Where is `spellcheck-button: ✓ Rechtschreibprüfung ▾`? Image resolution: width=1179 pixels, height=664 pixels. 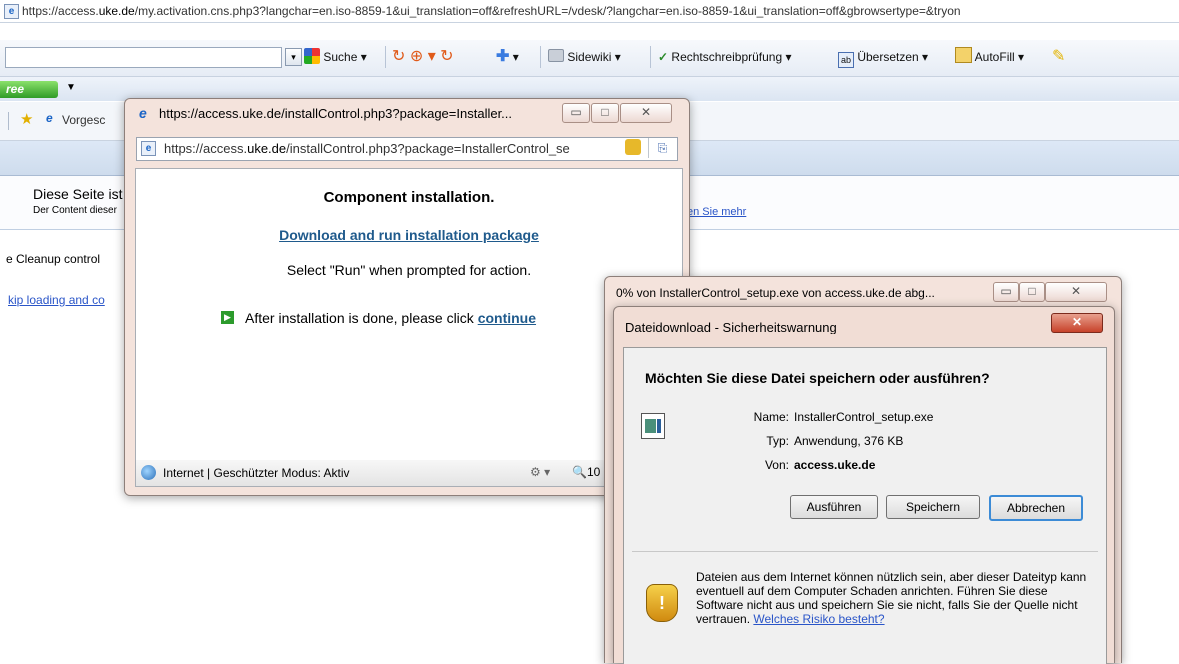
spellcheck-button: ✓ Rechtschreibprüfung ▾ is located at coordinates (725, 57).